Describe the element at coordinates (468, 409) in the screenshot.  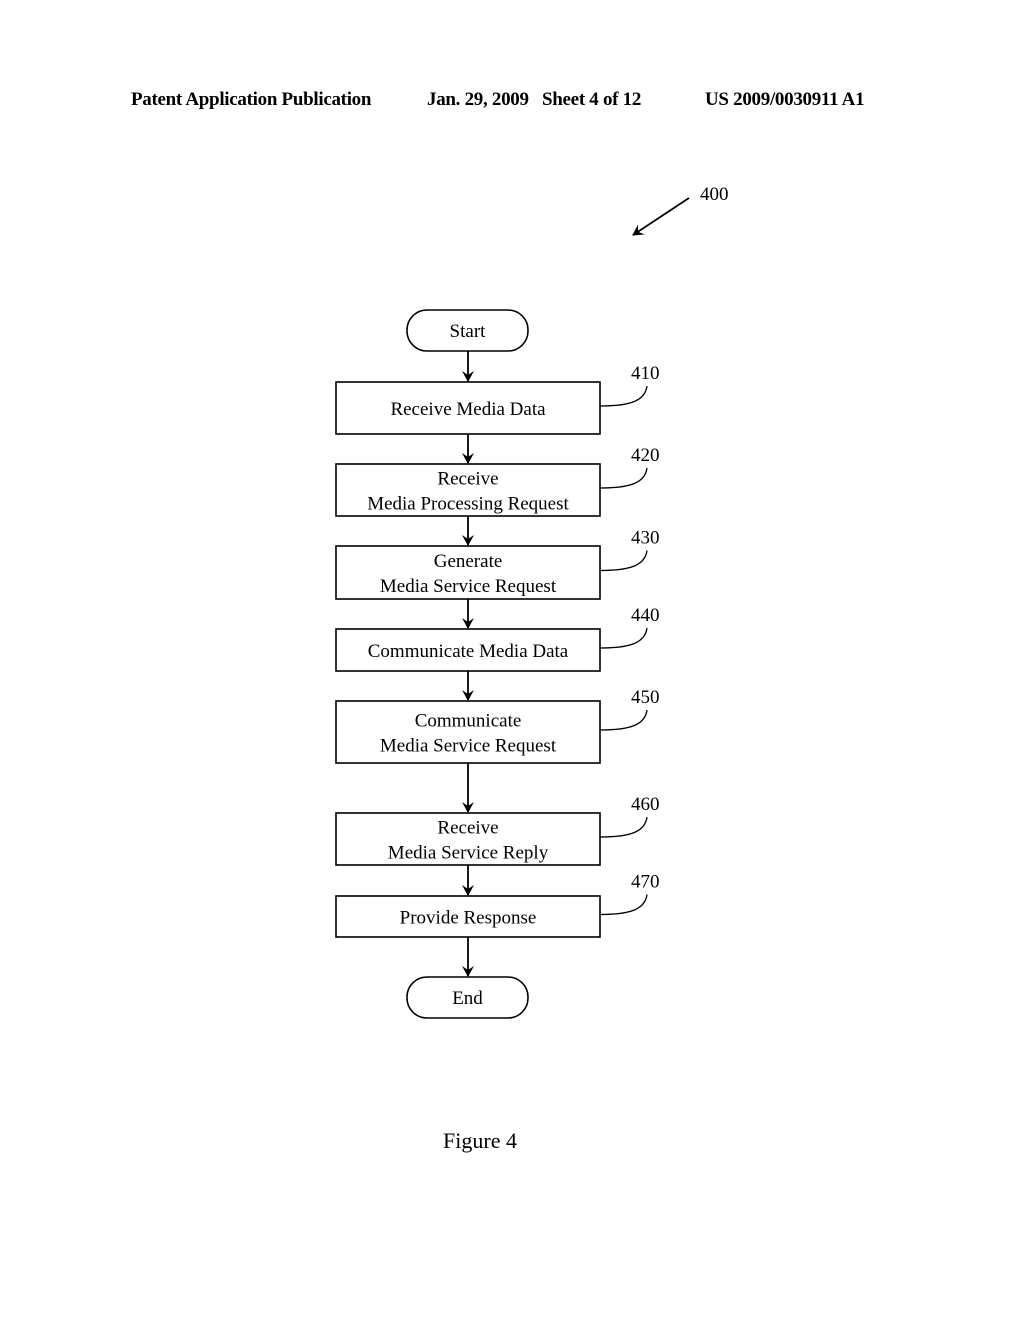
I see `step-label: Receive Media Data` at that location.